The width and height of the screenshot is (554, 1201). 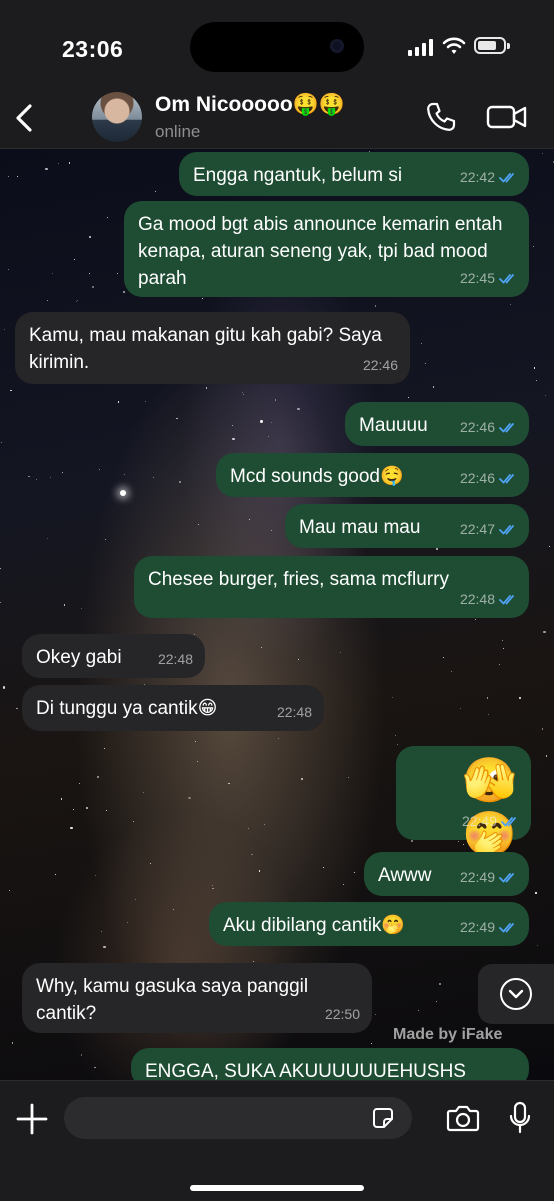 I want to click on message-meta: 22:47, so click(x=488, y=529).